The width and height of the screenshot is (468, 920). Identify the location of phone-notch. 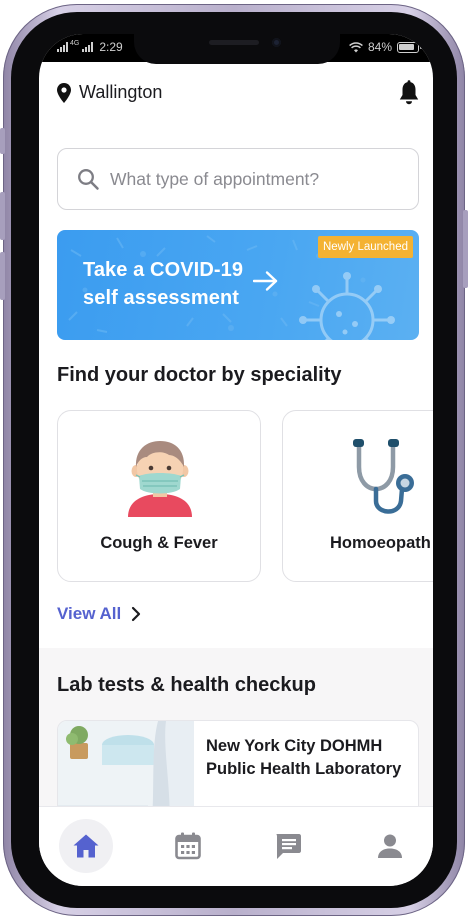
(237, 49).